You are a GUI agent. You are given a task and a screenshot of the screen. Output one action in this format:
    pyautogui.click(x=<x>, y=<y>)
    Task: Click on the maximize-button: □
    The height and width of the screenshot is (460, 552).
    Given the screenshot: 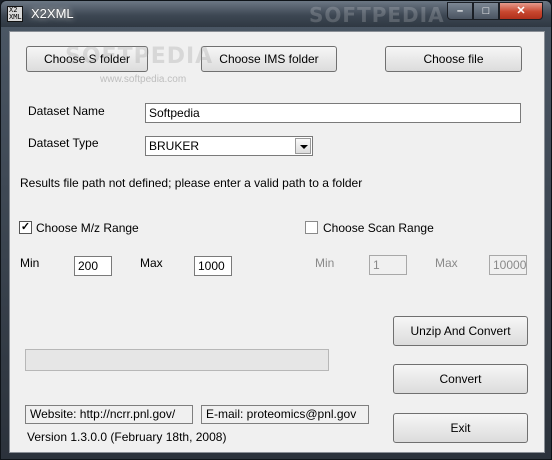 What is the action you would take?
    pyautogui.click(x=486, y=11)
    